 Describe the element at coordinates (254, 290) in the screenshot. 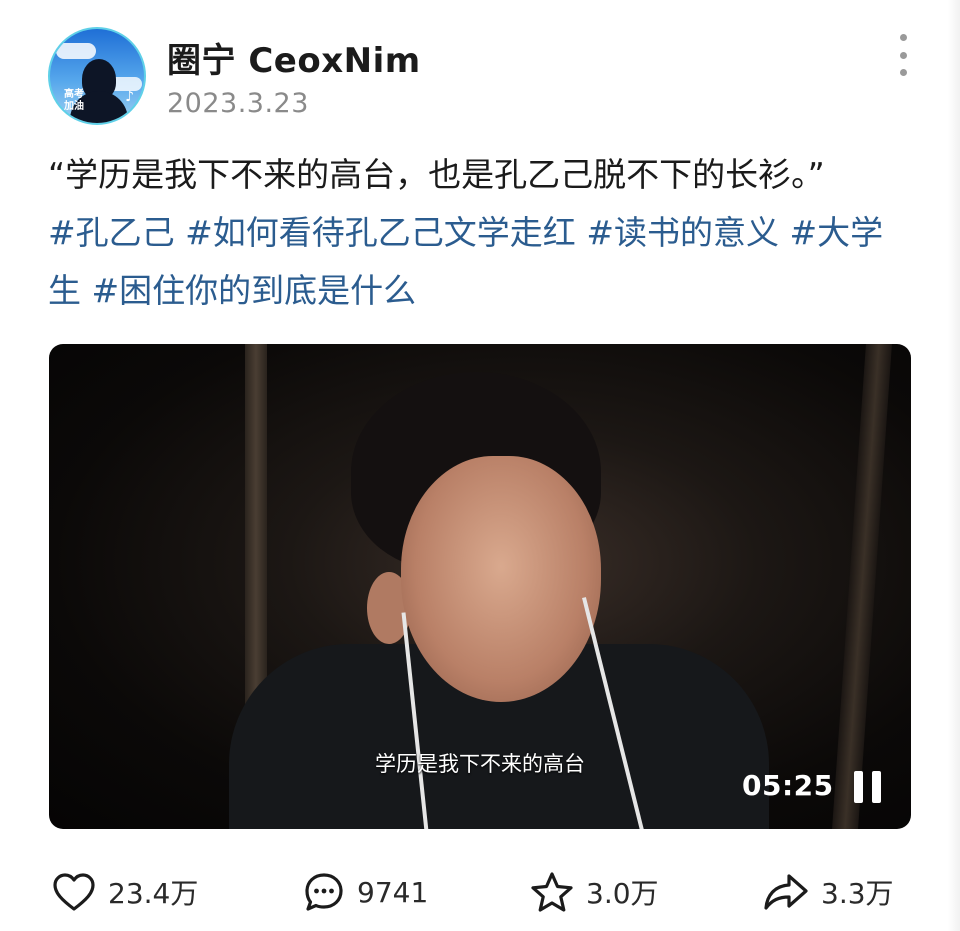

I see `hashtag-link: #困住你的到底是什么` at that location.